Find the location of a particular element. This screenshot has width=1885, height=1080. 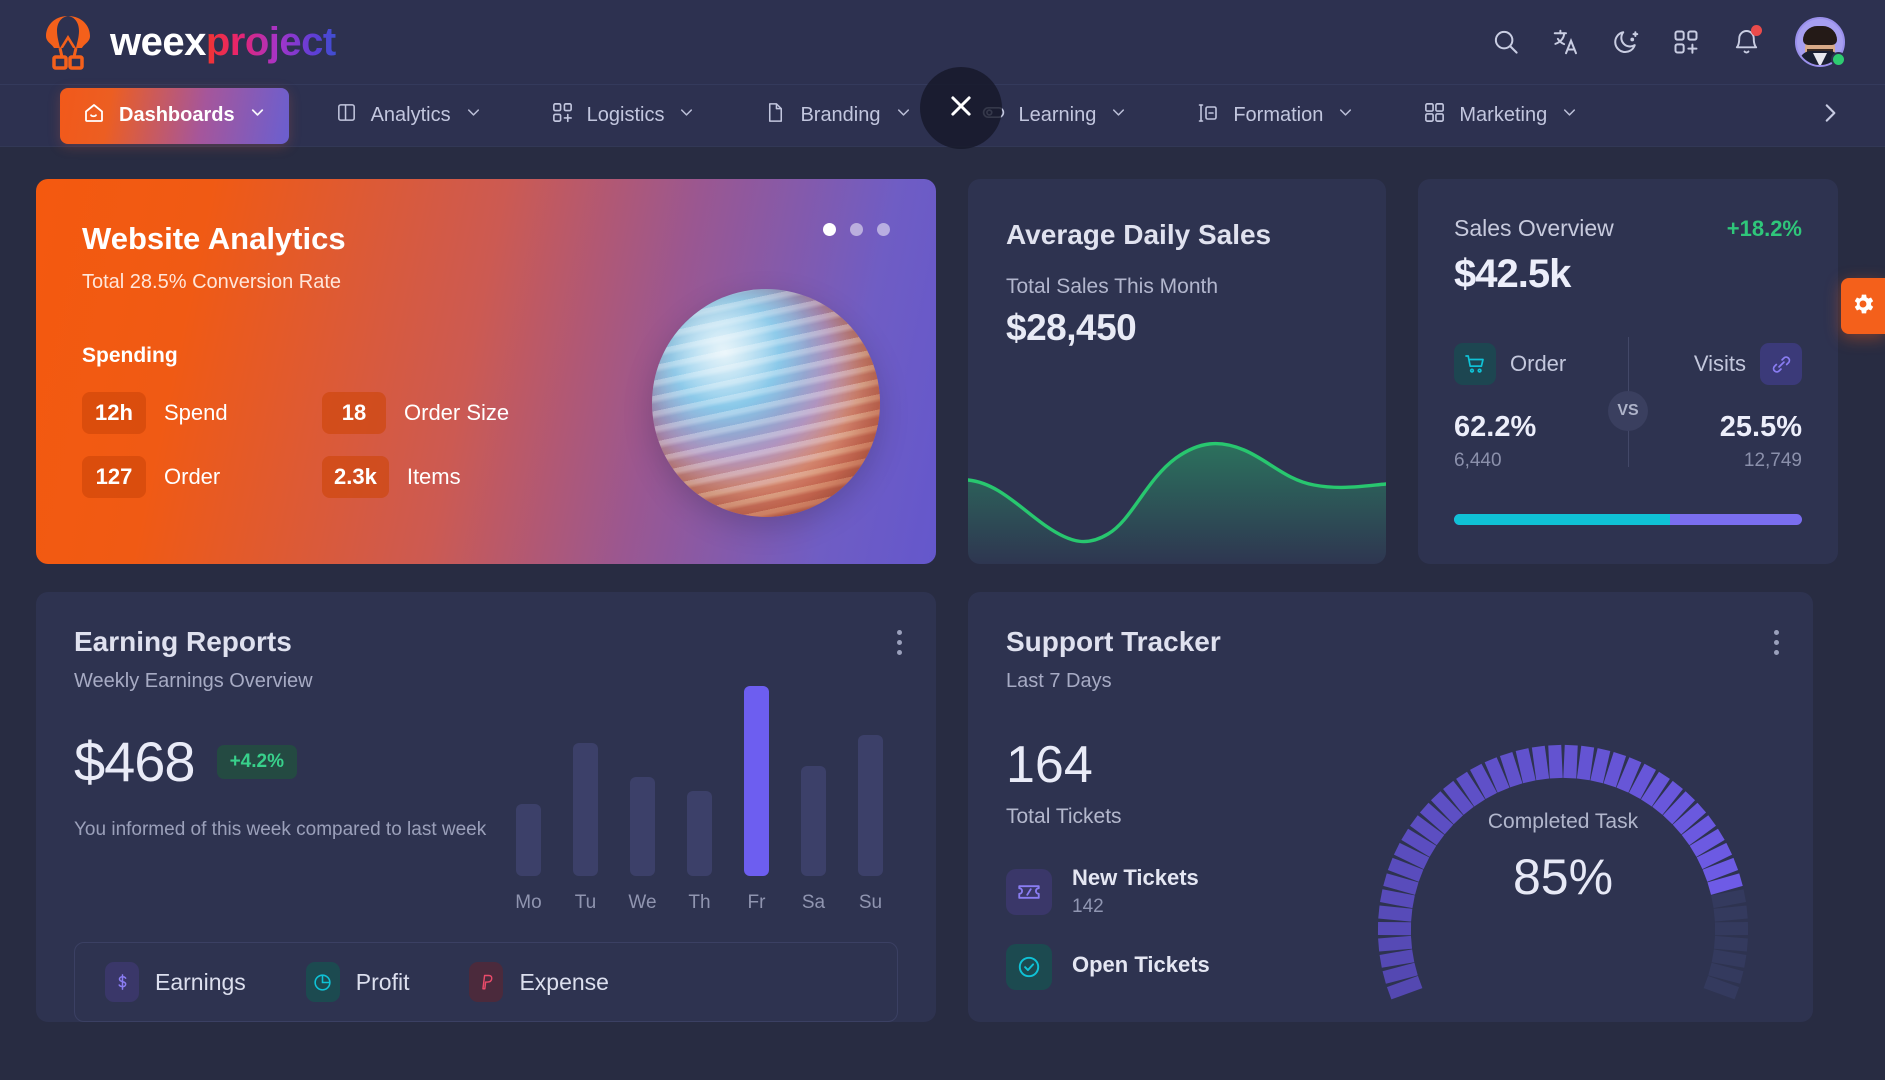

avatar is located at coordinates (1820, 42).